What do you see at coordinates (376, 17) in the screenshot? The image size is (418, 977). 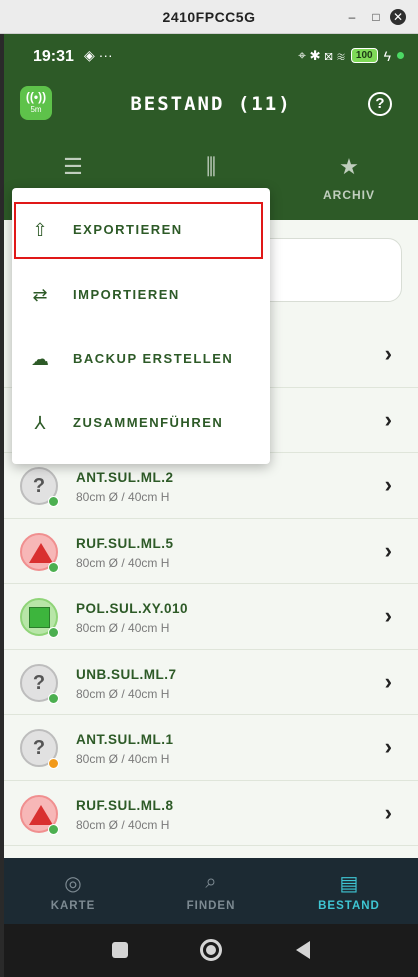 I see `maximize-button: □` at bounding box center [376, 17].